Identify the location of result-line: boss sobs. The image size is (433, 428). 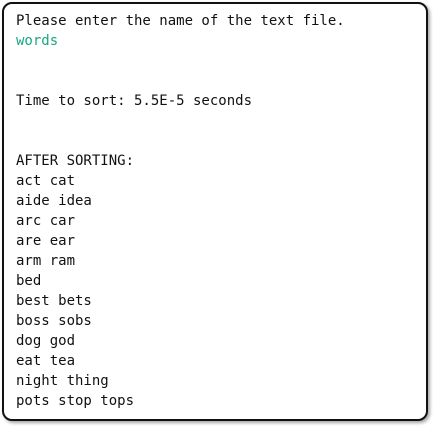
(54, 321).